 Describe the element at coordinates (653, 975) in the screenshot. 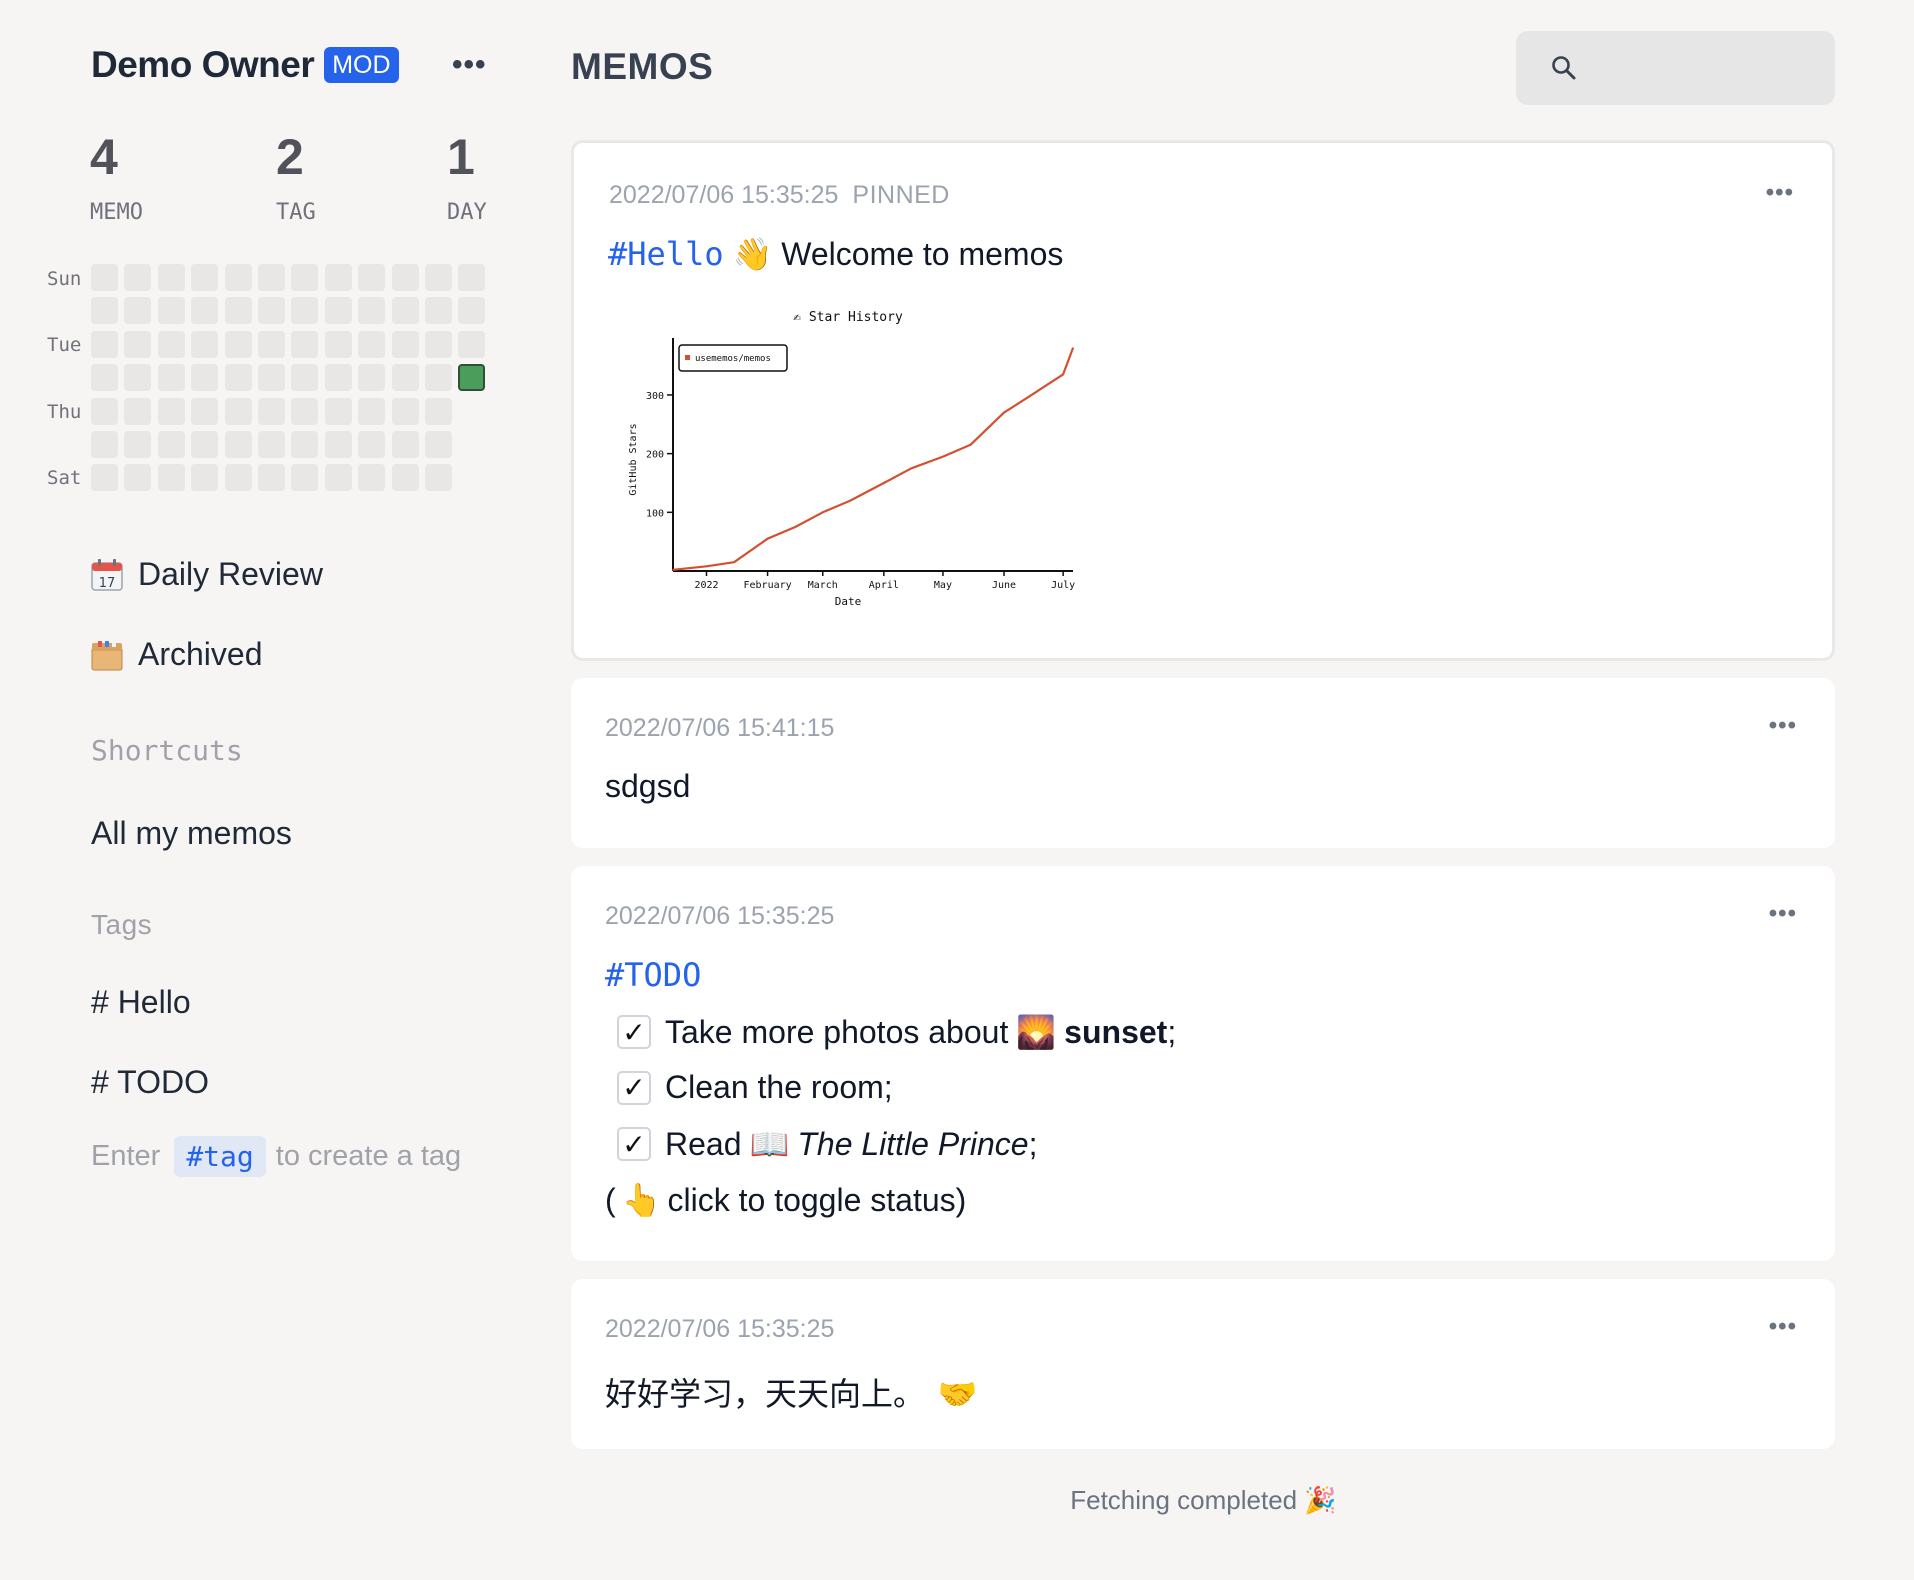

I see `memo-hashtag: #TODO` at that location.